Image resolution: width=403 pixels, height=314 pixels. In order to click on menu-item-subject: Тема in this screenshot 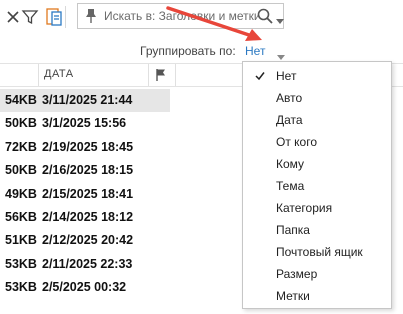, I will do `click(317, 186)`.